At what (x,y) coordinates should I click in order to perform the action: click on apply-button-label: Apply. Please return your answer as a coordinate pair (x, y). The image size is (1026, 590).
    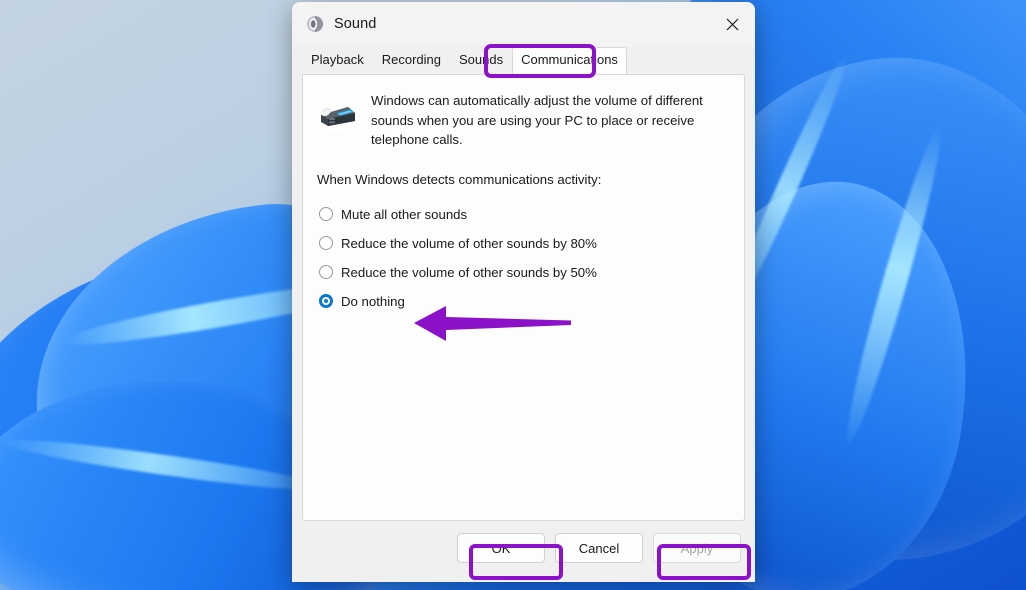
    Looking at the image, I should click on (697, 548).